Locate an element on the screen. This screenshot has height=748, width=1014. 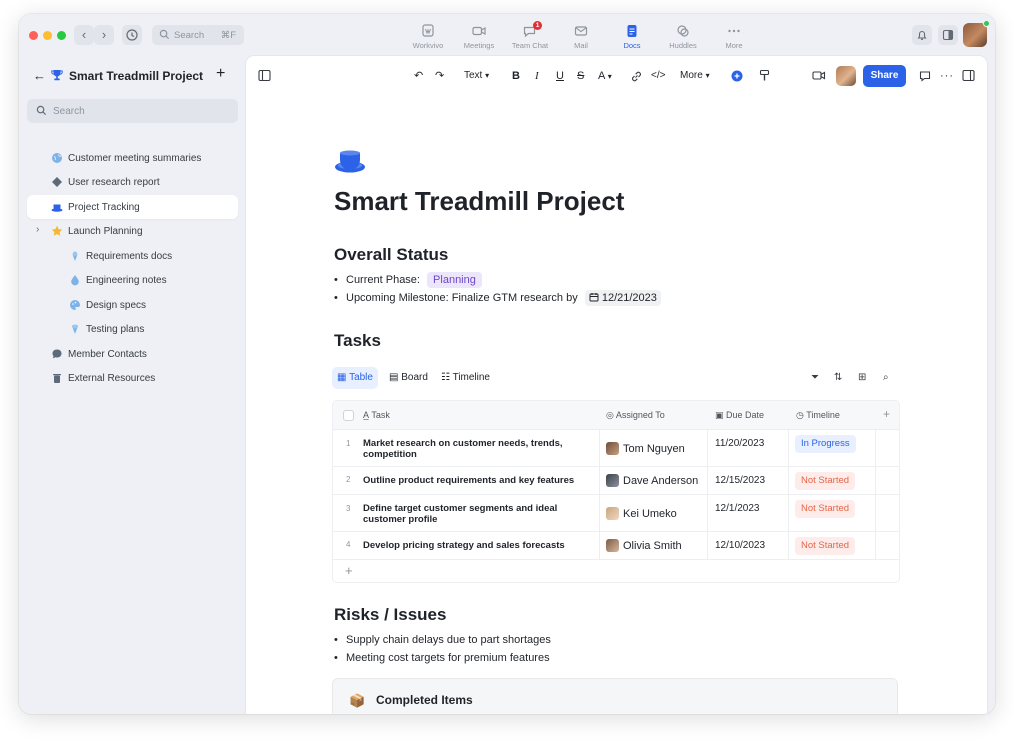
sidebar-search-input: Search is located at coordinates (132, 111).